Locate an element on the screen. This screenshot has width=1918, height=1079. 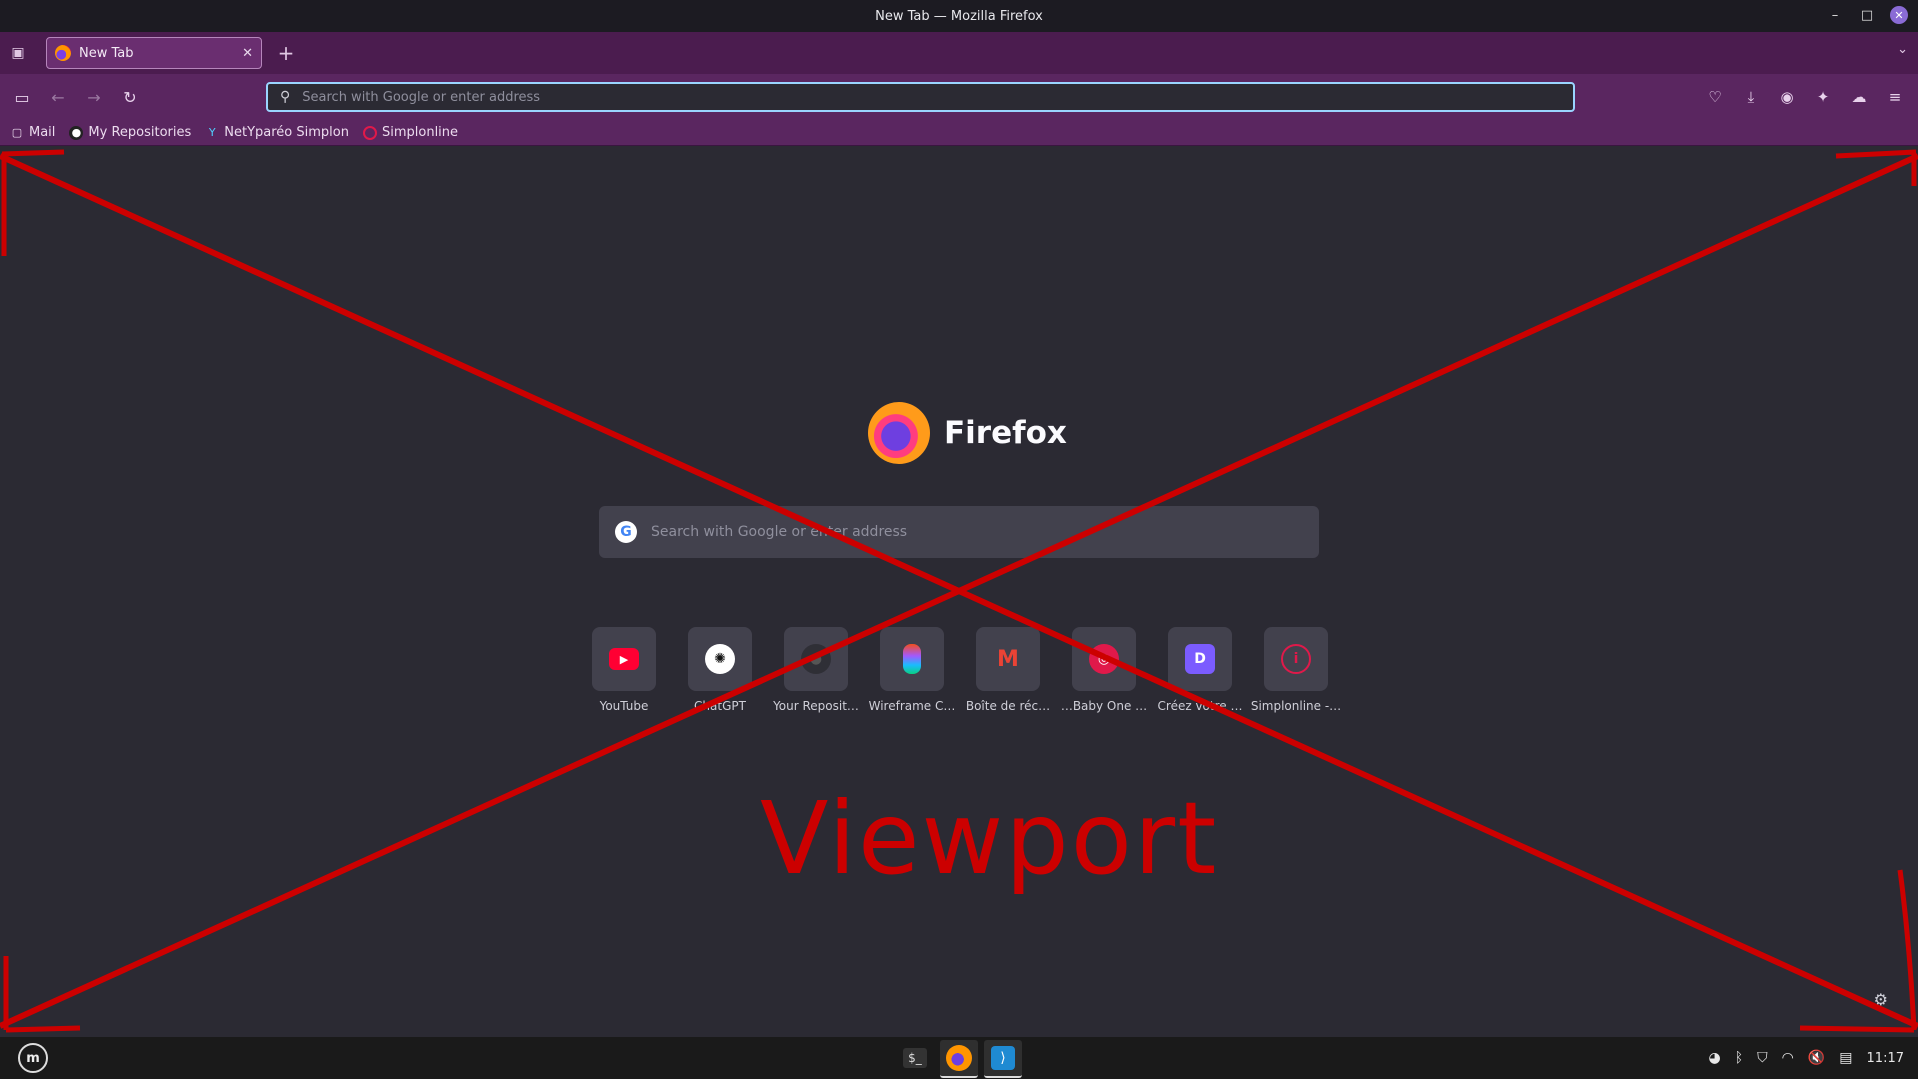
extension-addon-icon: ☁ is located at coordinates (1859, 97).